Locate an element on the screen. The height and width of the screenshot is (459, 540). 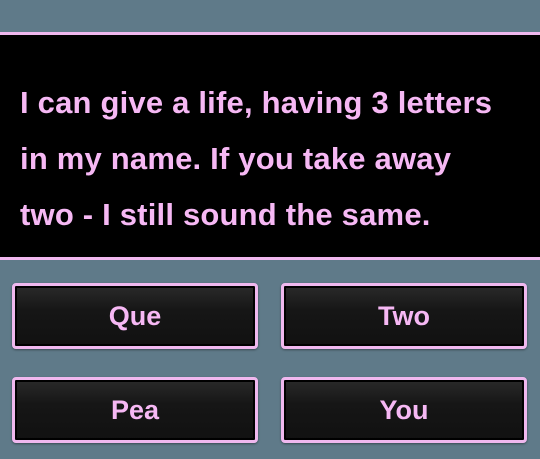
answer-label: Que is located at coordinates (135, 315).